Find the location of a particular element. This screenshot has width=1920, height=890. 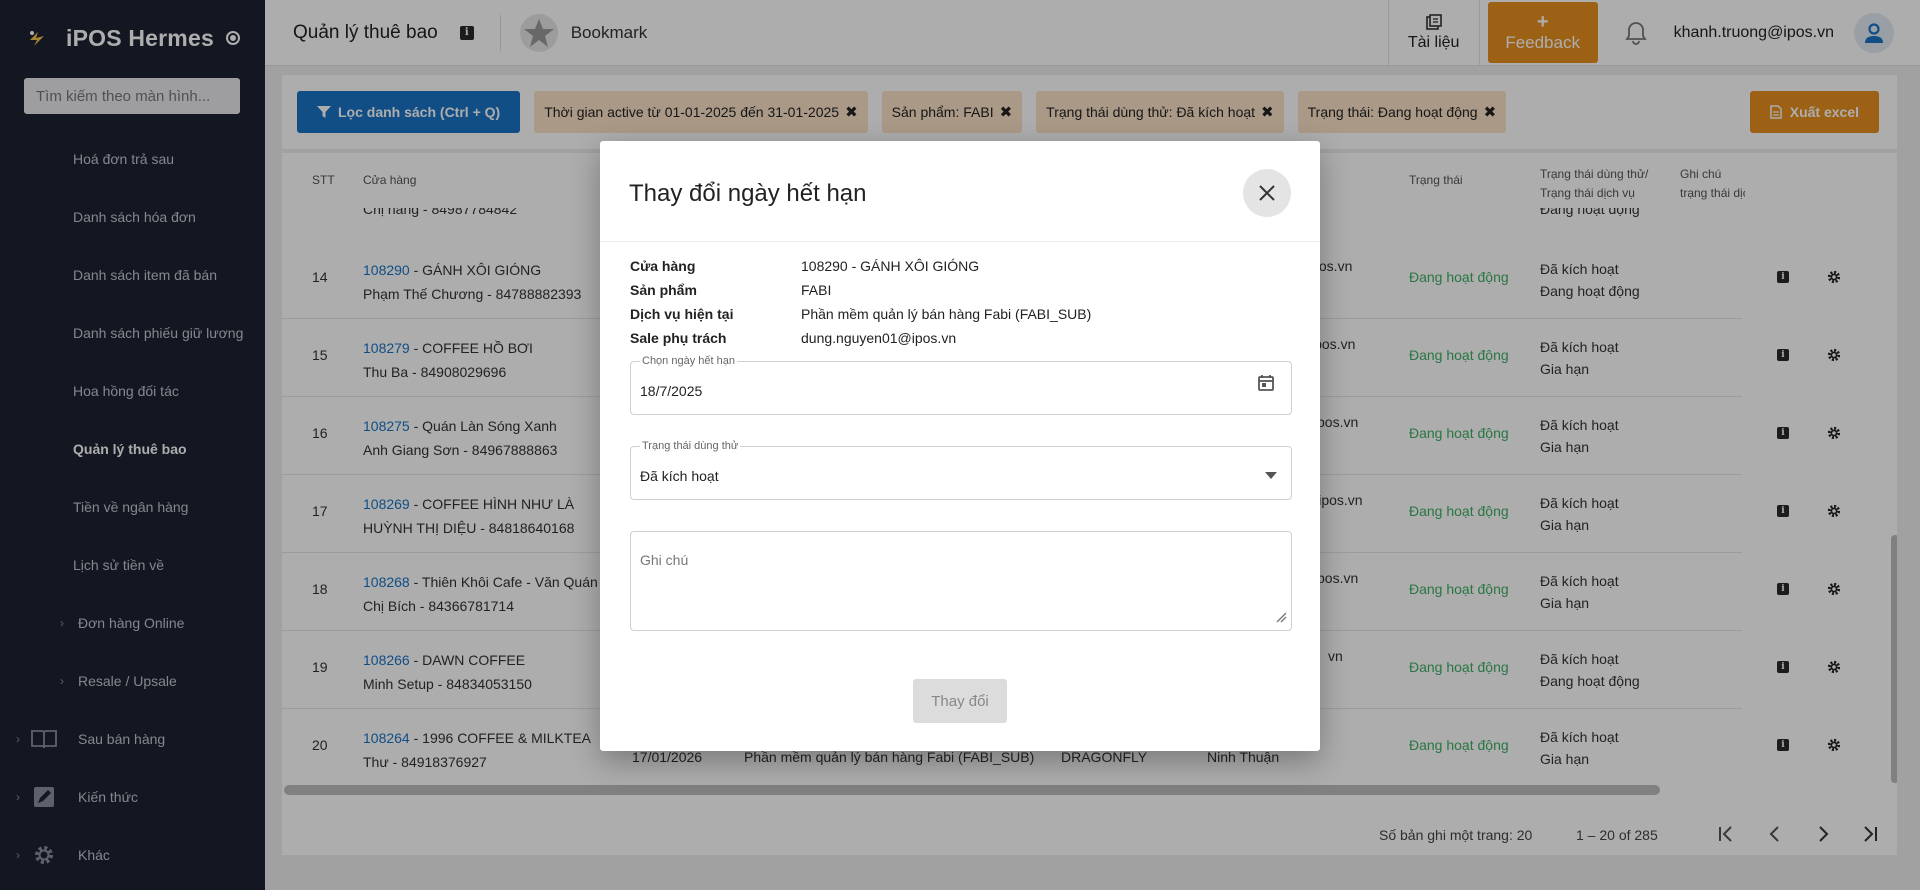

info-row-product: Sản phẩm FABI is located at coordinates (860, 290).